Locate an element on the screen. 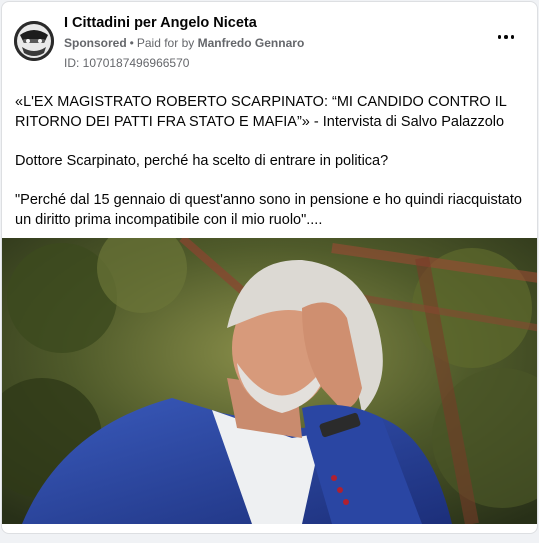 The image size is (539, 543). ad-meta: Sponsored • Paid for by Manfredo Gennaro is located at coordinates (184, 43).